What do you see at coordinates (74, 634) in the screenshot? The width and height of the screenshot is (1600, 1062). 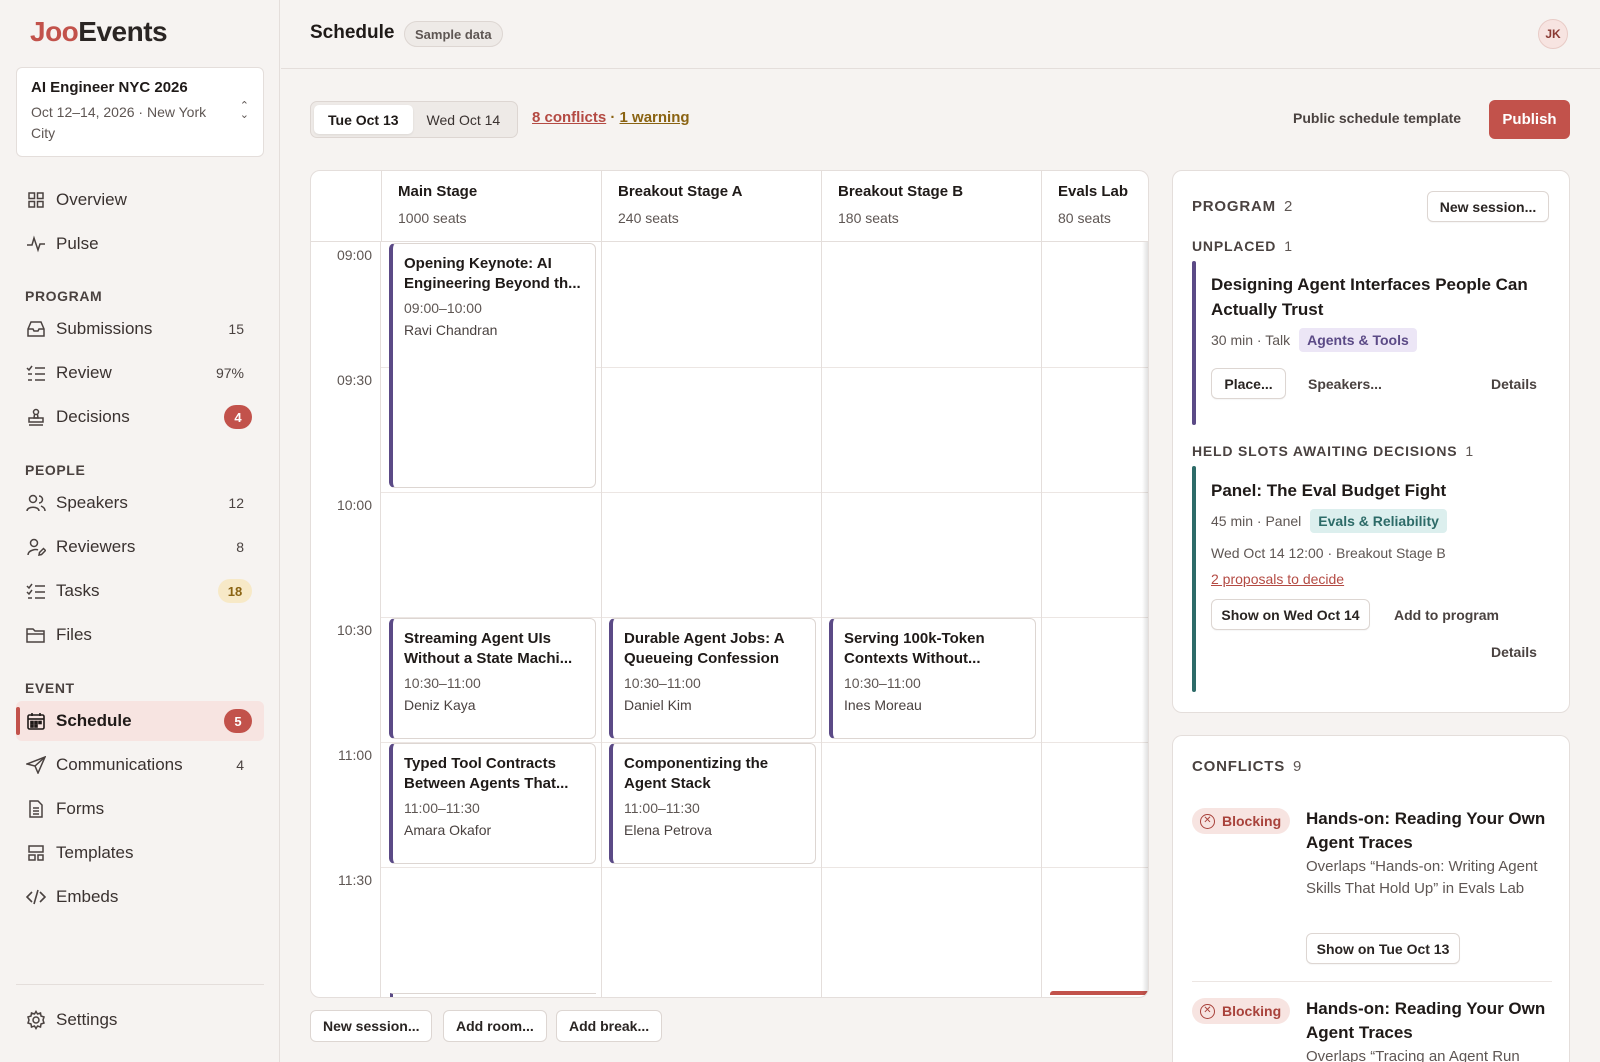 I see `sidebar-item-label: Files` at bounding box center [74, 634].